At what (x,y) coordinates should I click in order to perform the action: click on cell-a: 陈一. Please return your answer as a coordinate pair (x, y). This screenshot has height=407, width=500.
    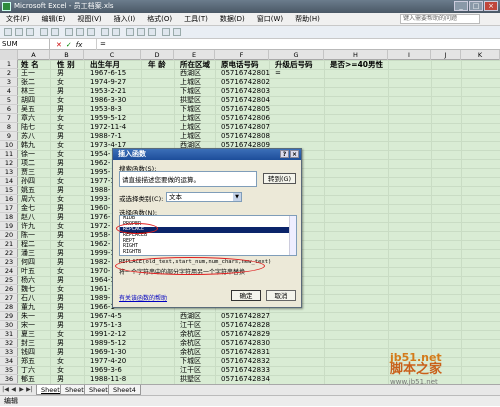
    Looking at the image, I should click on (28, 235).